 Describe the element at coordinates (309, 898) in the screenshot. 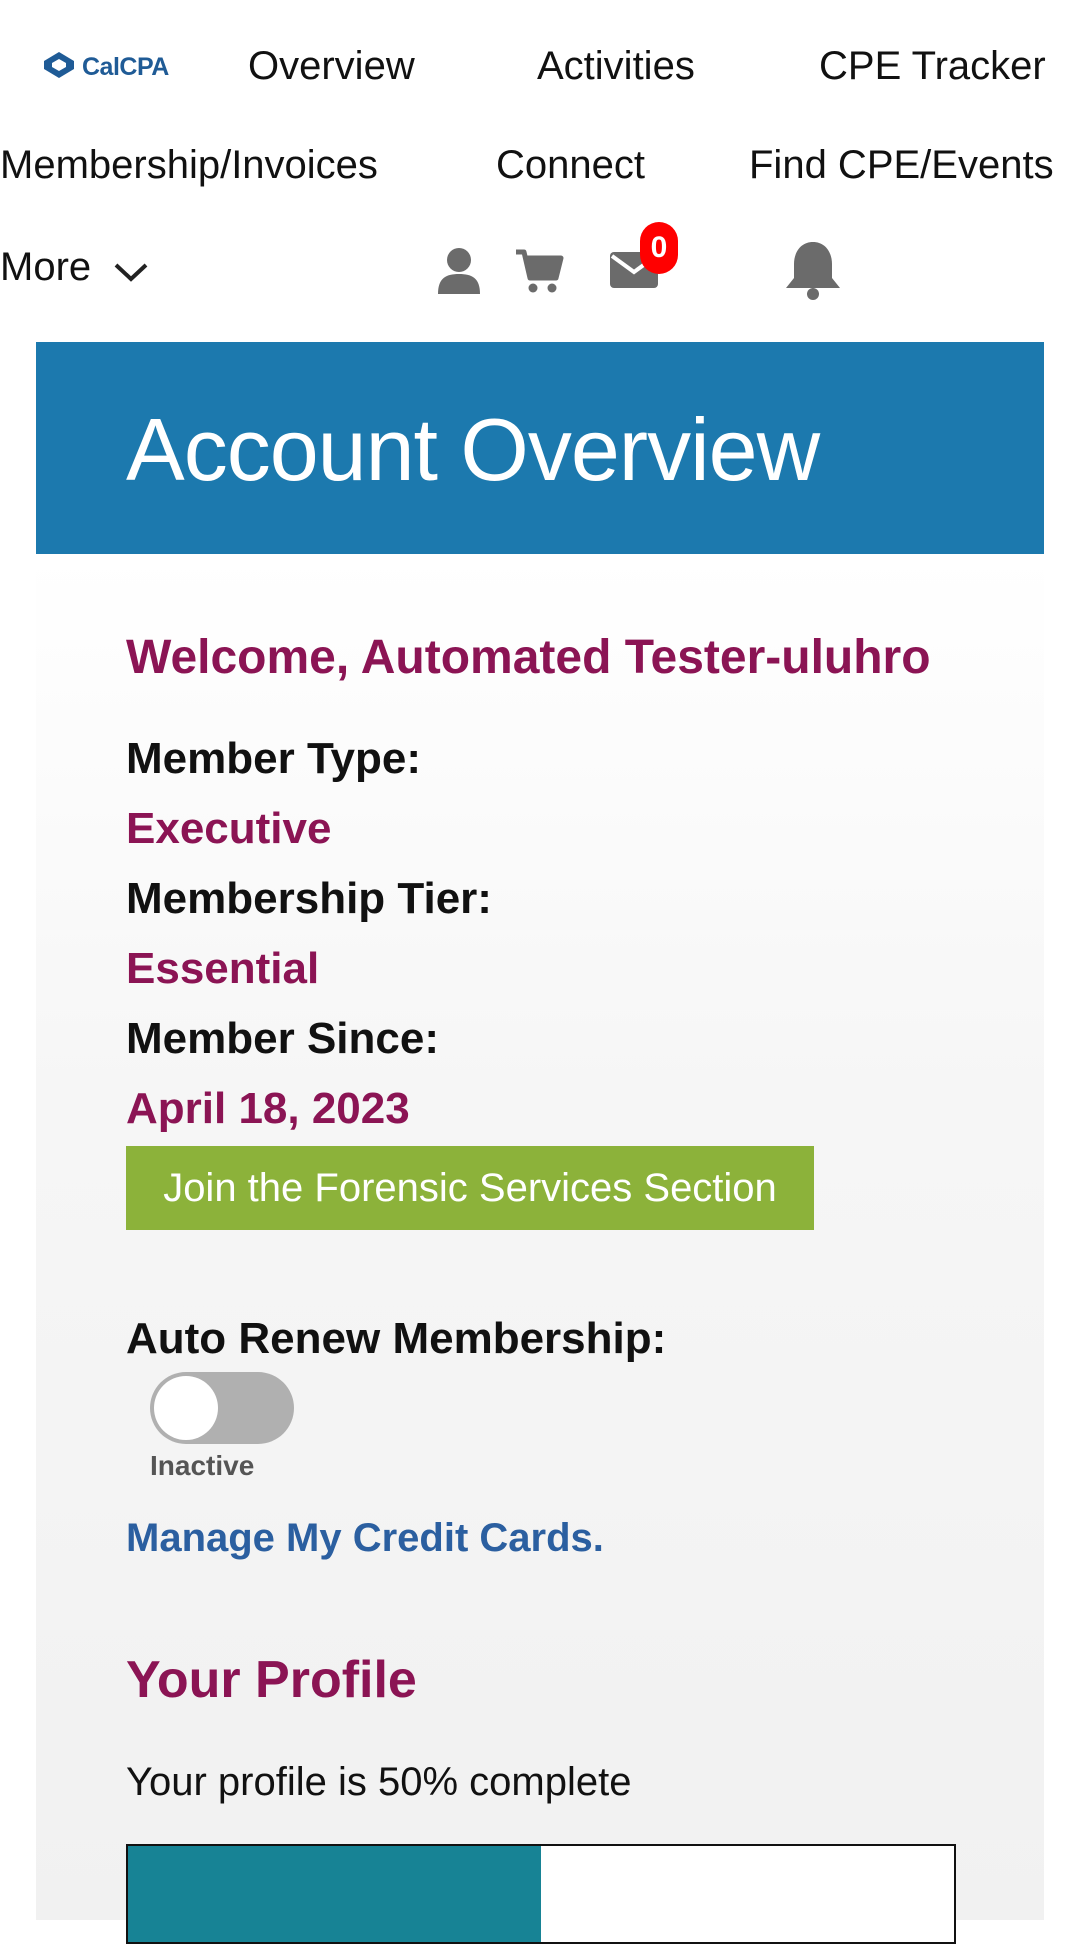

I see `membership-tier-label: Membership Tier:` at that location.